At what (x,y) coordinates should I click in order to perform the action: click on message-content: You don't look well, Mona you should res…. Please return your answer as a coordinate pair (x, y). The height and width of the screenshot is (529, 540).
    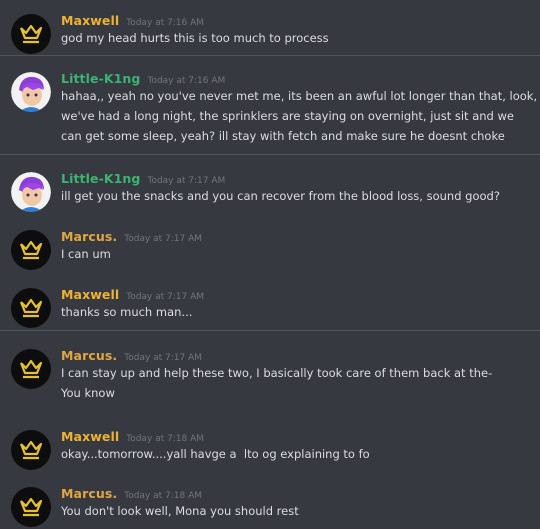
    Looking at the image, I should click on (296, 511).